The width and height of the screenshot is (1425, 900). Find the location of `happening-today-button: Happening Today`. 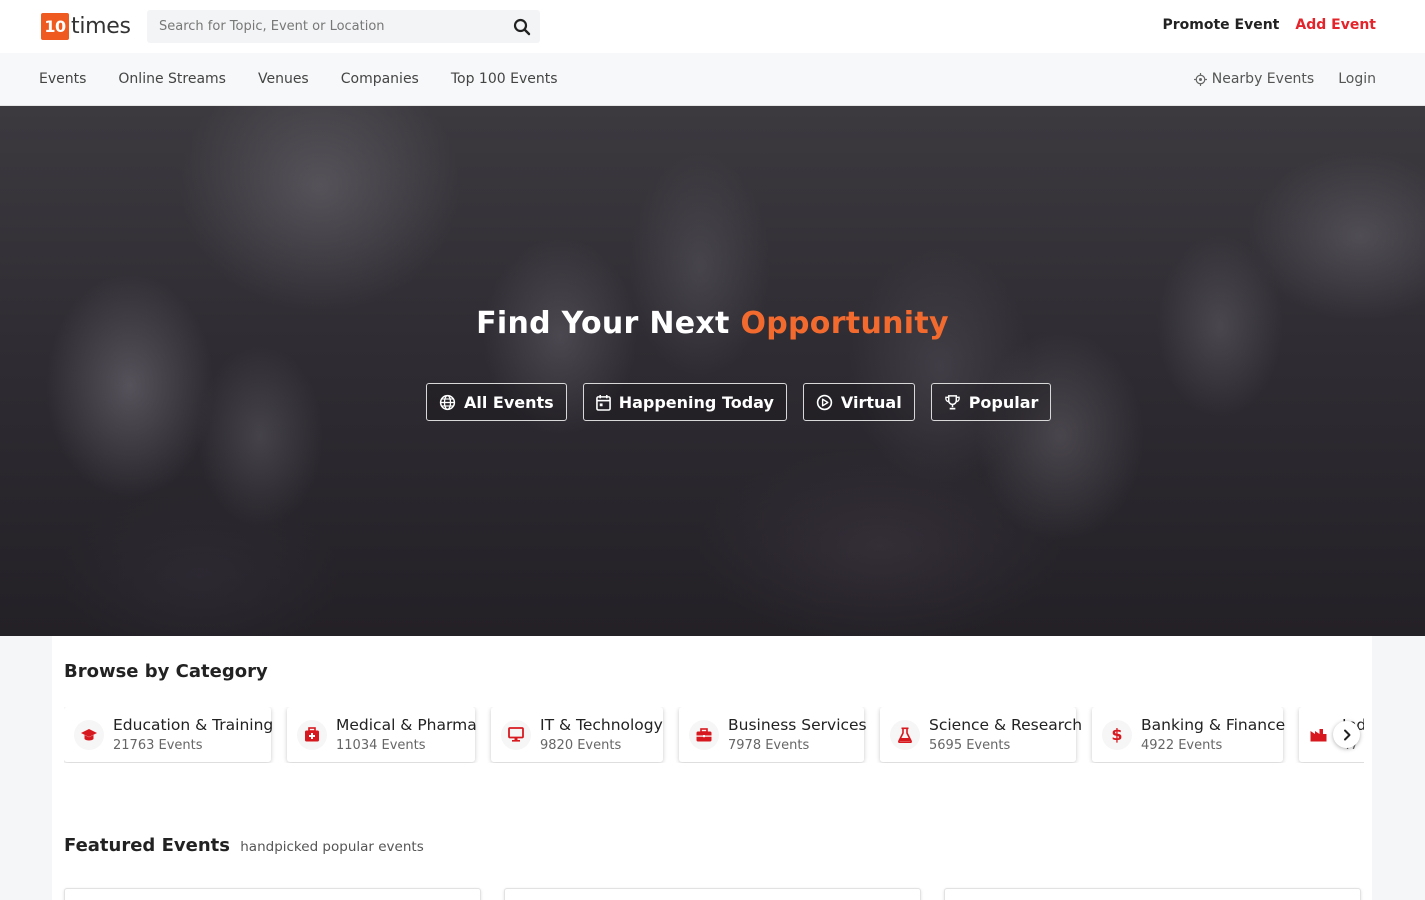

happening-today-button: Happening Today is located at coordinates (684, 402).